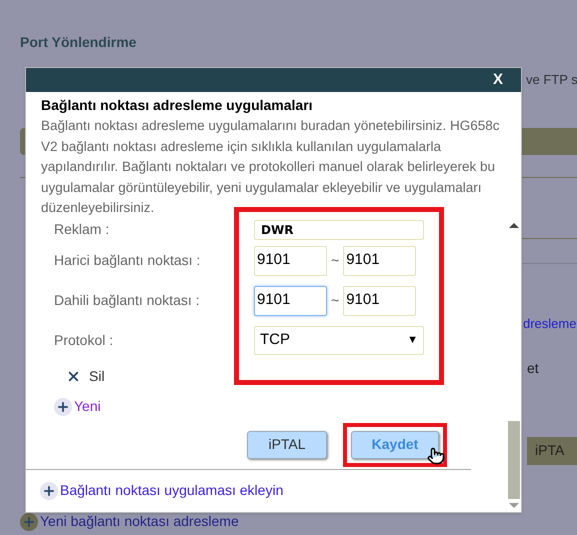  Describe the element at coordinates (271, 167) in the screenshot. I see `dialog-description: Bağlantı noktası adresleme uygulamalarını buradan yönetebilirsiniz. HG658c V2 bağlantı noktası adresleme için sıklıkla kullanılan uygulamalarla yapılandırılır. Bağlantı noktaları ve protokolleri manuel olarak belirleyerek bu uygulamalar görüntüleyebilir, yeni uygulamalar ekleyebilir ve uygulamaları düzenleyebilirsiniz.` at that location.